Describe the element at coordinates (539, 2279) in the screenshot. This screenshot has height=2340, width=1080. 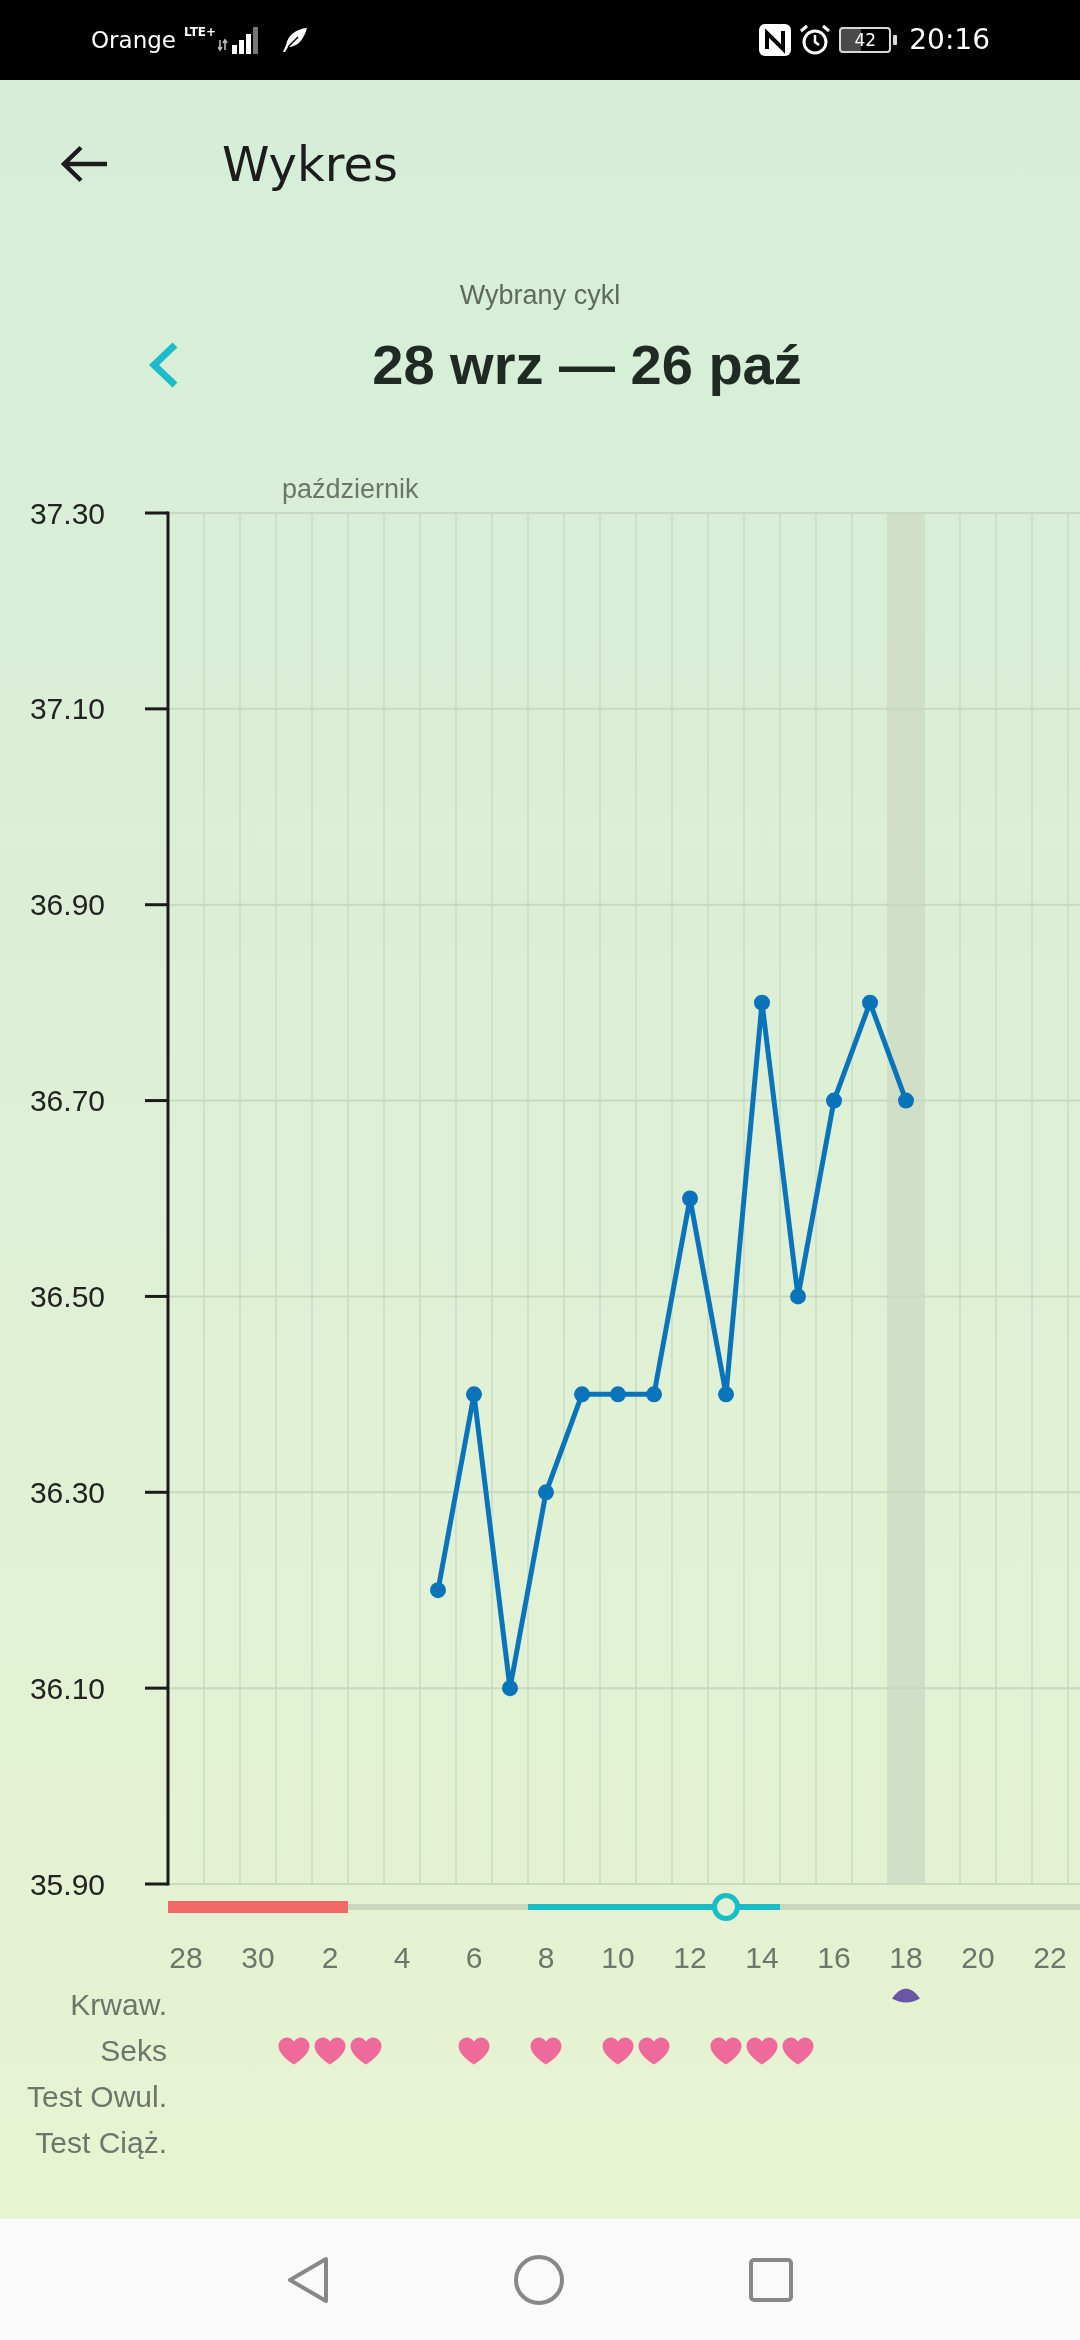
I see `home-icon` at that location.